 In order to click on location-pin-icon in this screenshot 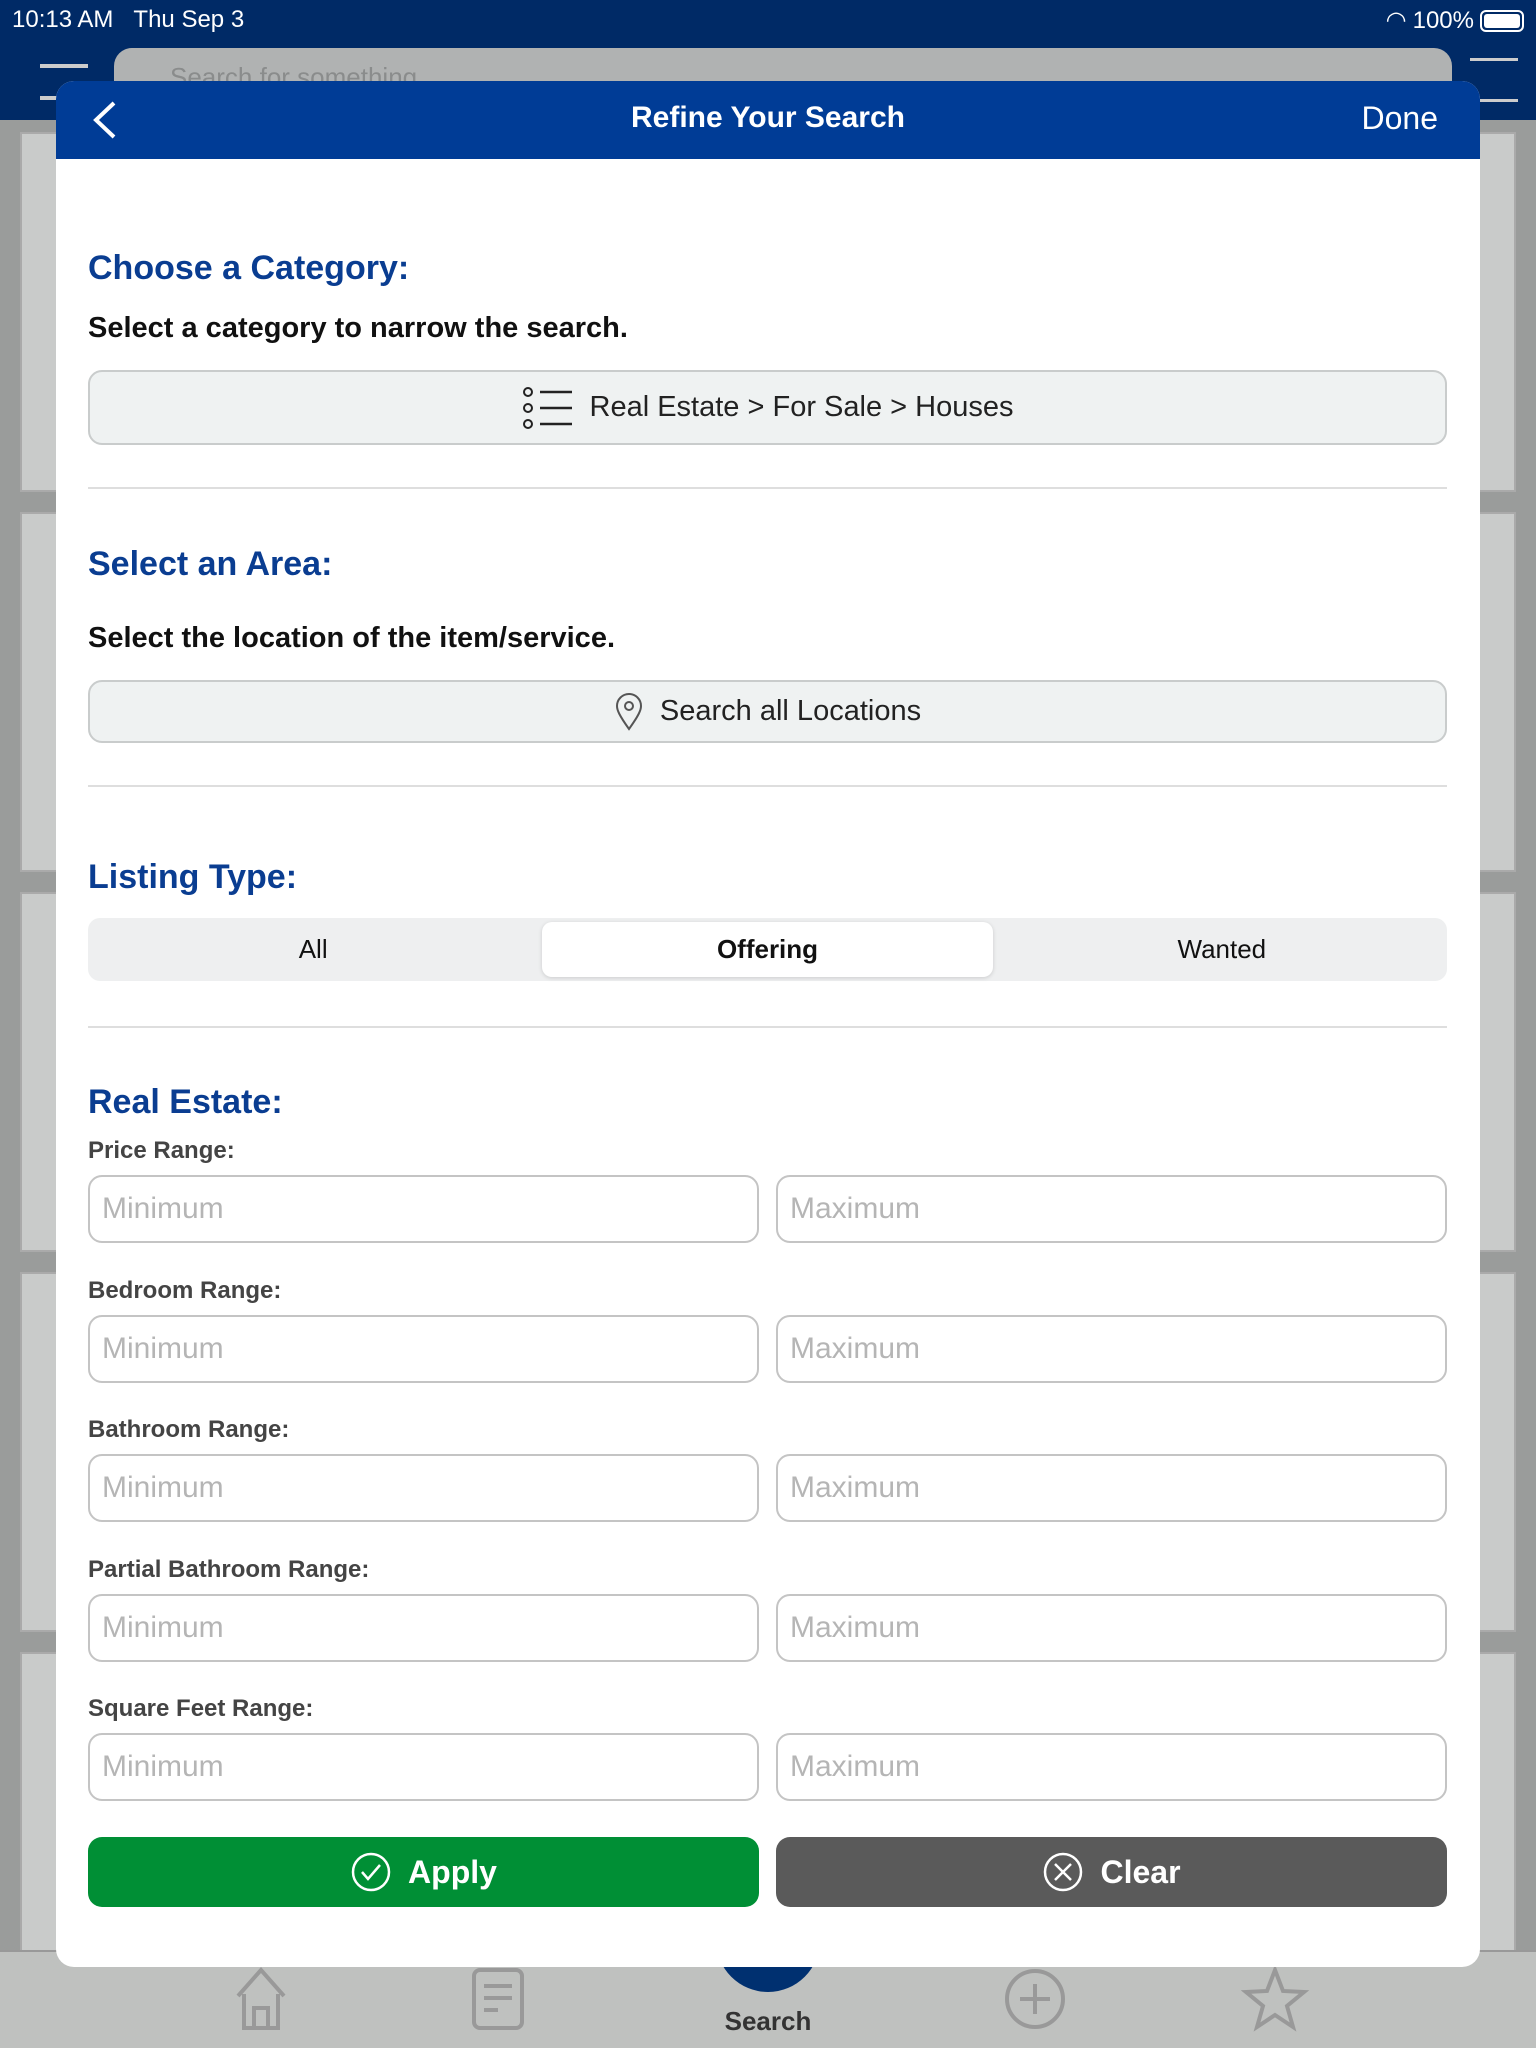, I will do `click(628, 711)`.